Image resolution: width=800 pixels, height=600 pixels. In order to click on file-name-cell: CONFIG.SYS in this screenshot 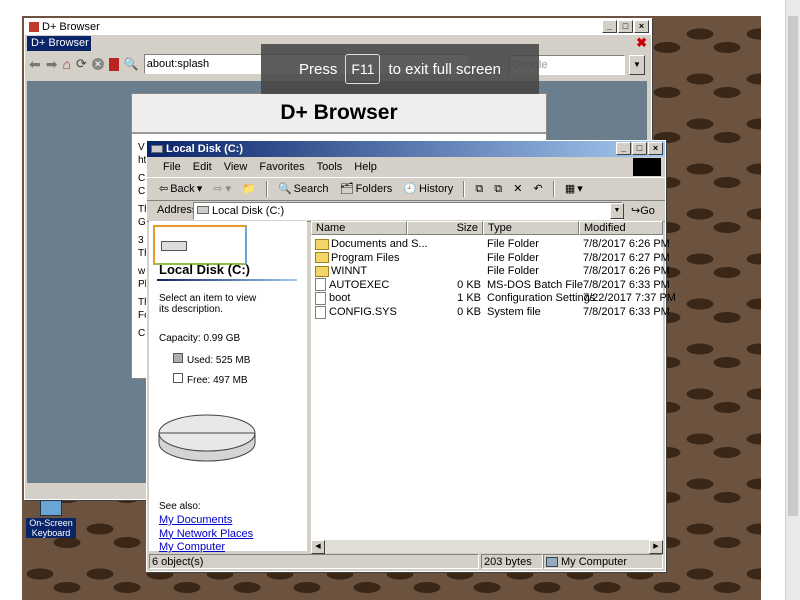, I will do `click(356, 312)`.